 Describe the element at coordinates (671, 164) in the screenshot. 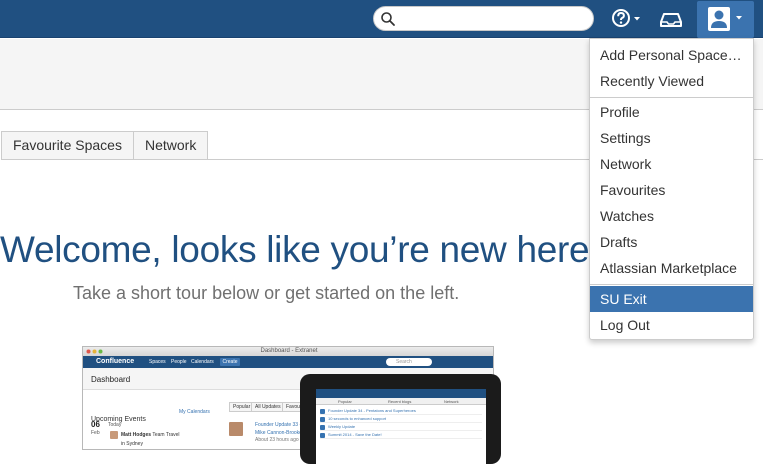

I see `menu-item-network: Network` at that location.